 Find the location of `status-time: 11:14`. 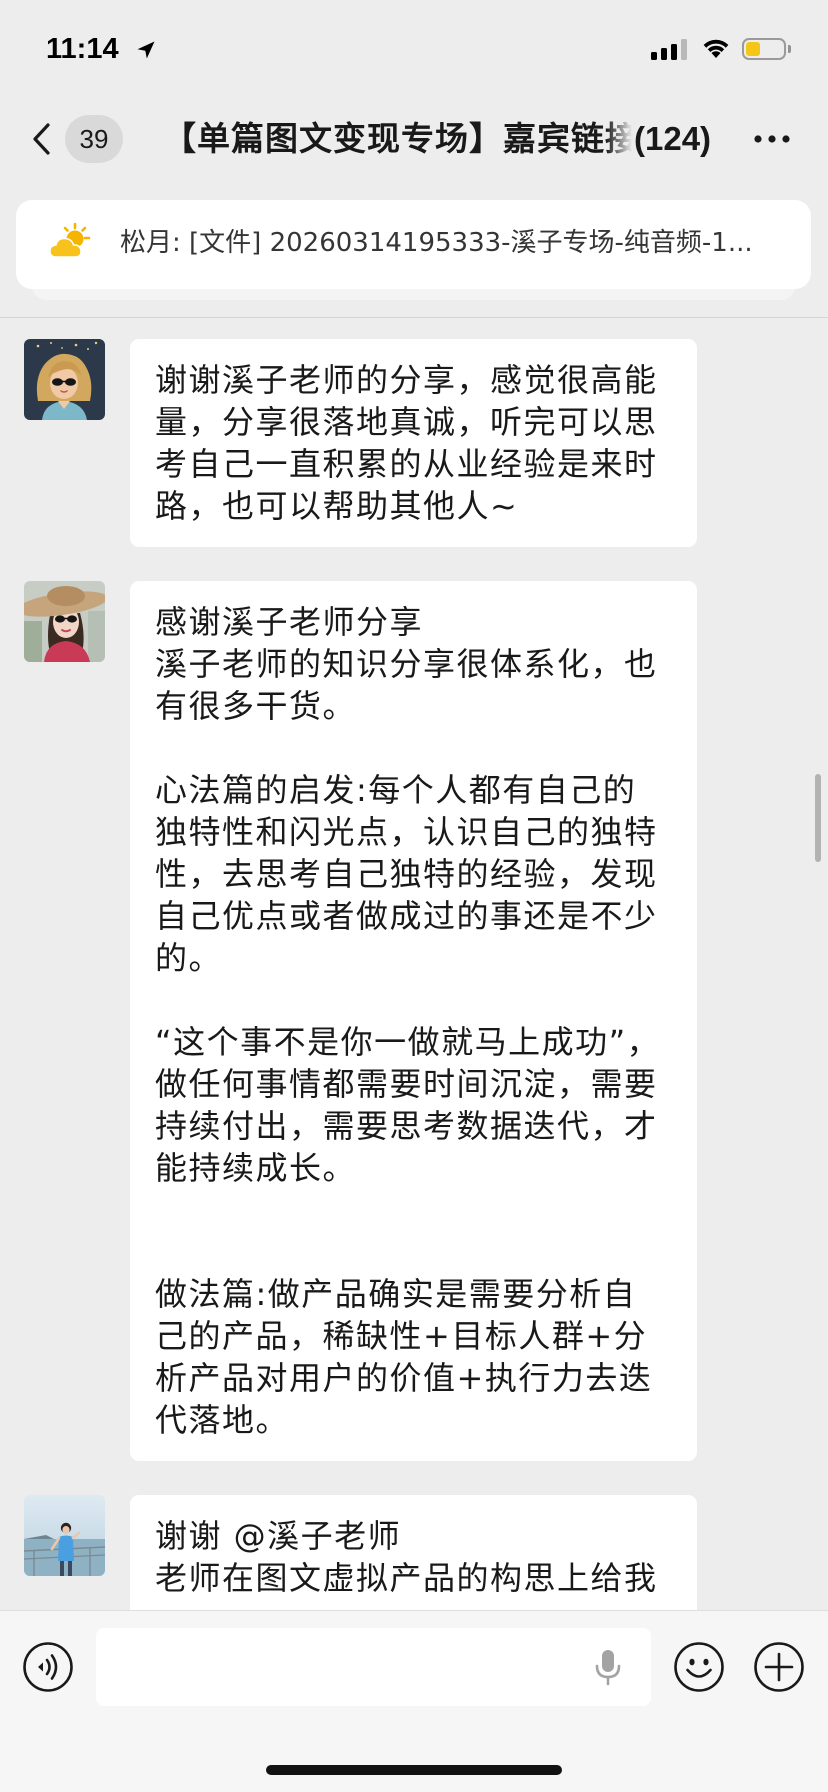

status-time: 11:14 is located at coordinates (82, 49).